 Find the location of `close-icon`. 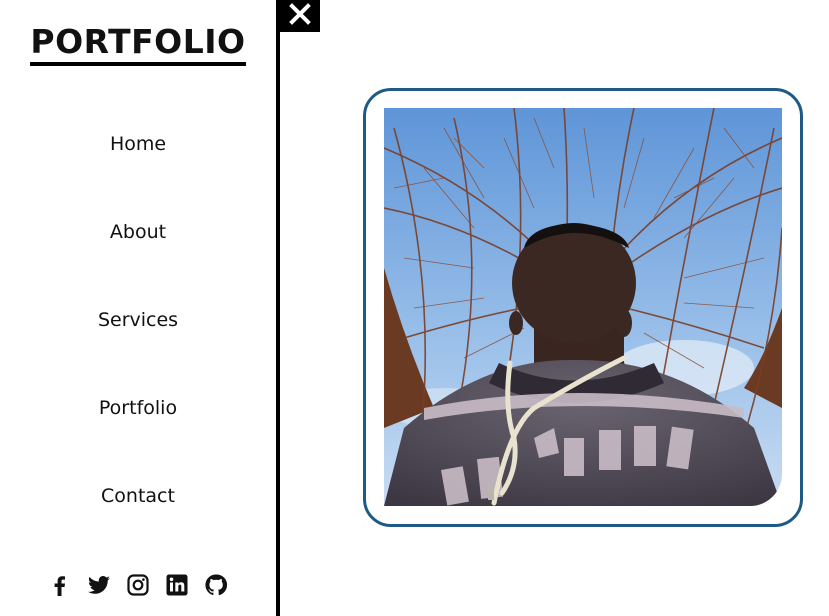

close-icon is located at coordinates (300, 16).